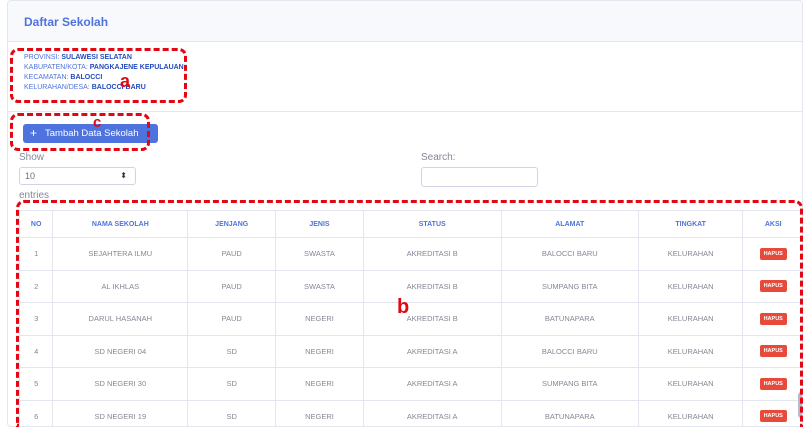  I want to click on annotation-box-c, so click(80, 132).